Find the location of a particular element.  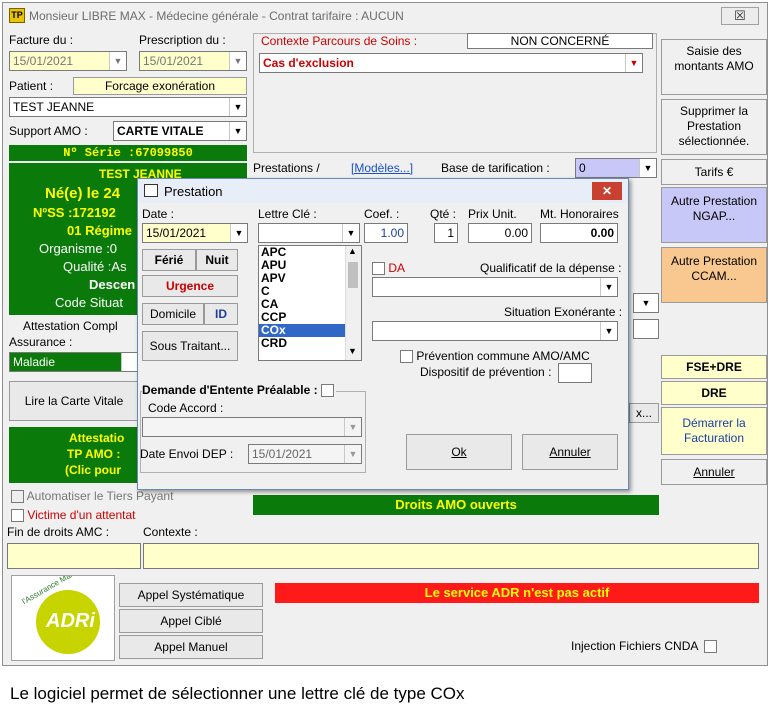

da-checkbox is located at coordinates (378, 269).